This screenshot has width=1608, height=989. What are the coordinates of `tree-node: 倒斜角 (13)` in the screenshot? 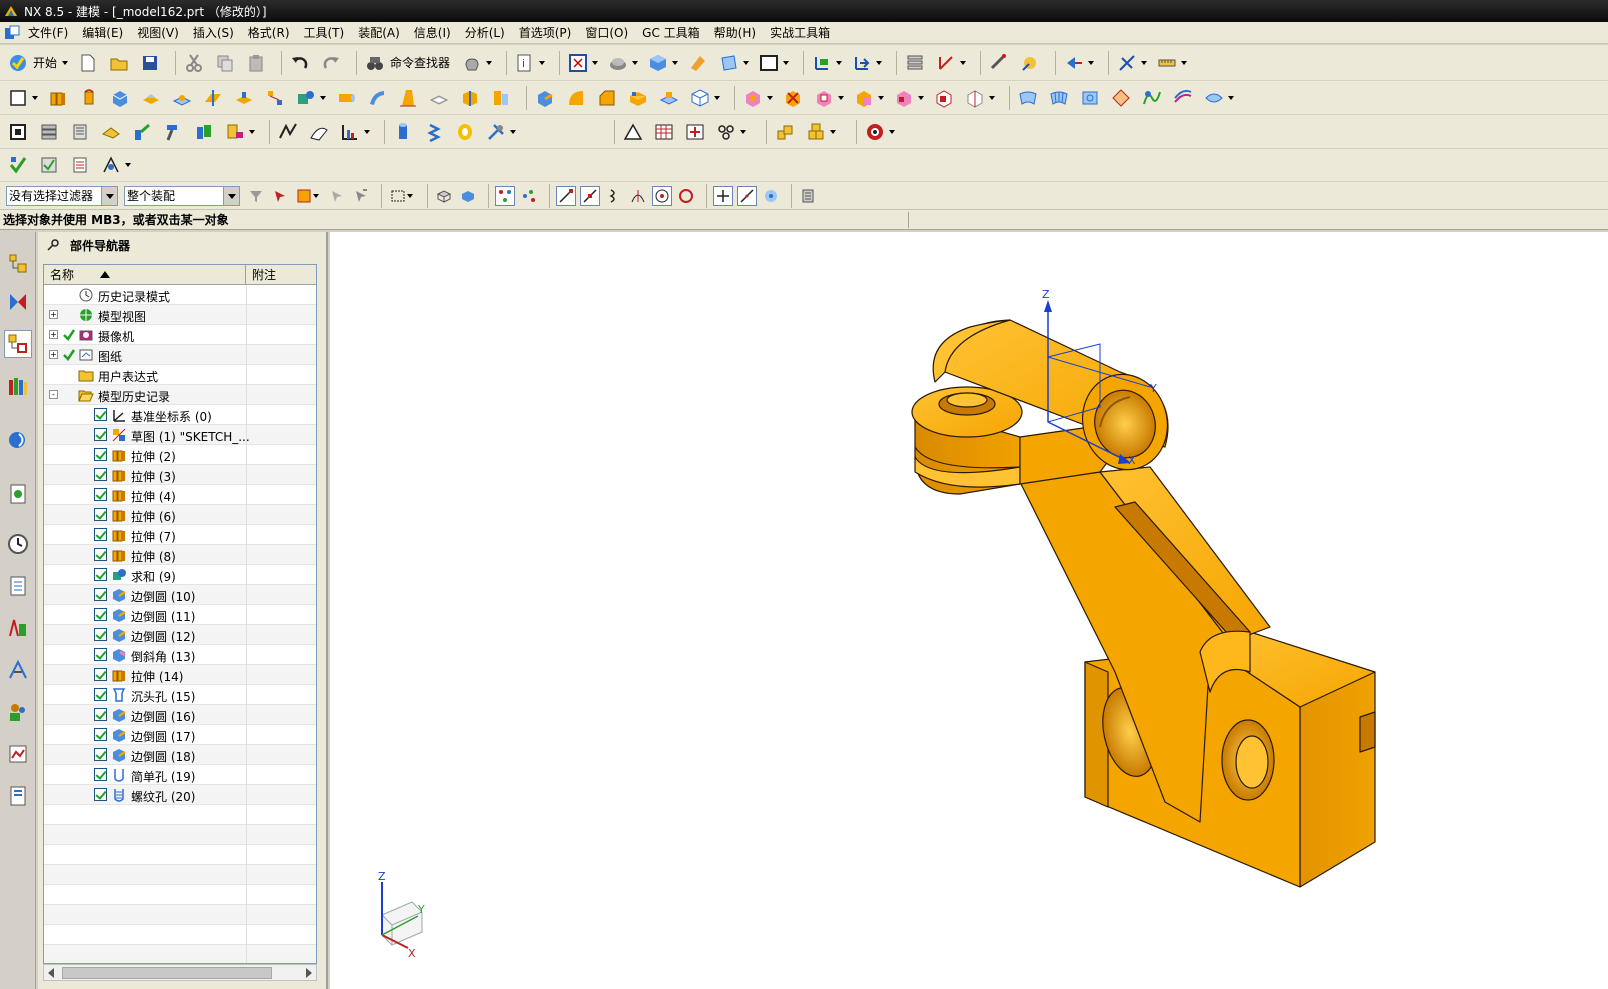 It's located at (180, 655).